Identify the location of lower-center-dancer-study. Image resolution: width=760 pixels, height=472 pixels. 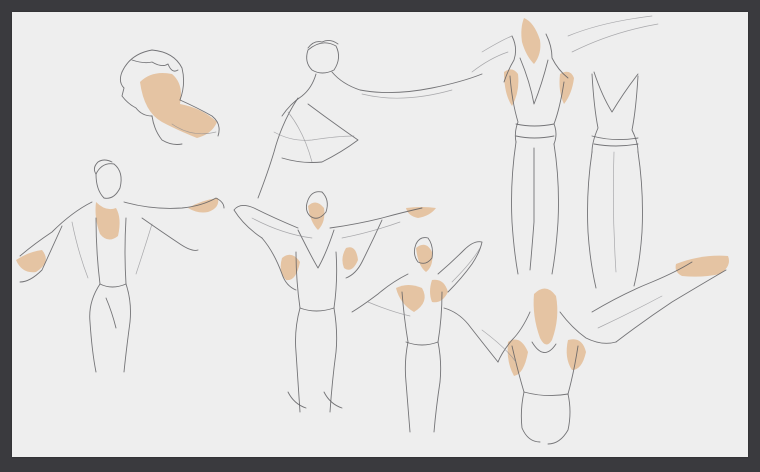
(417, 335).